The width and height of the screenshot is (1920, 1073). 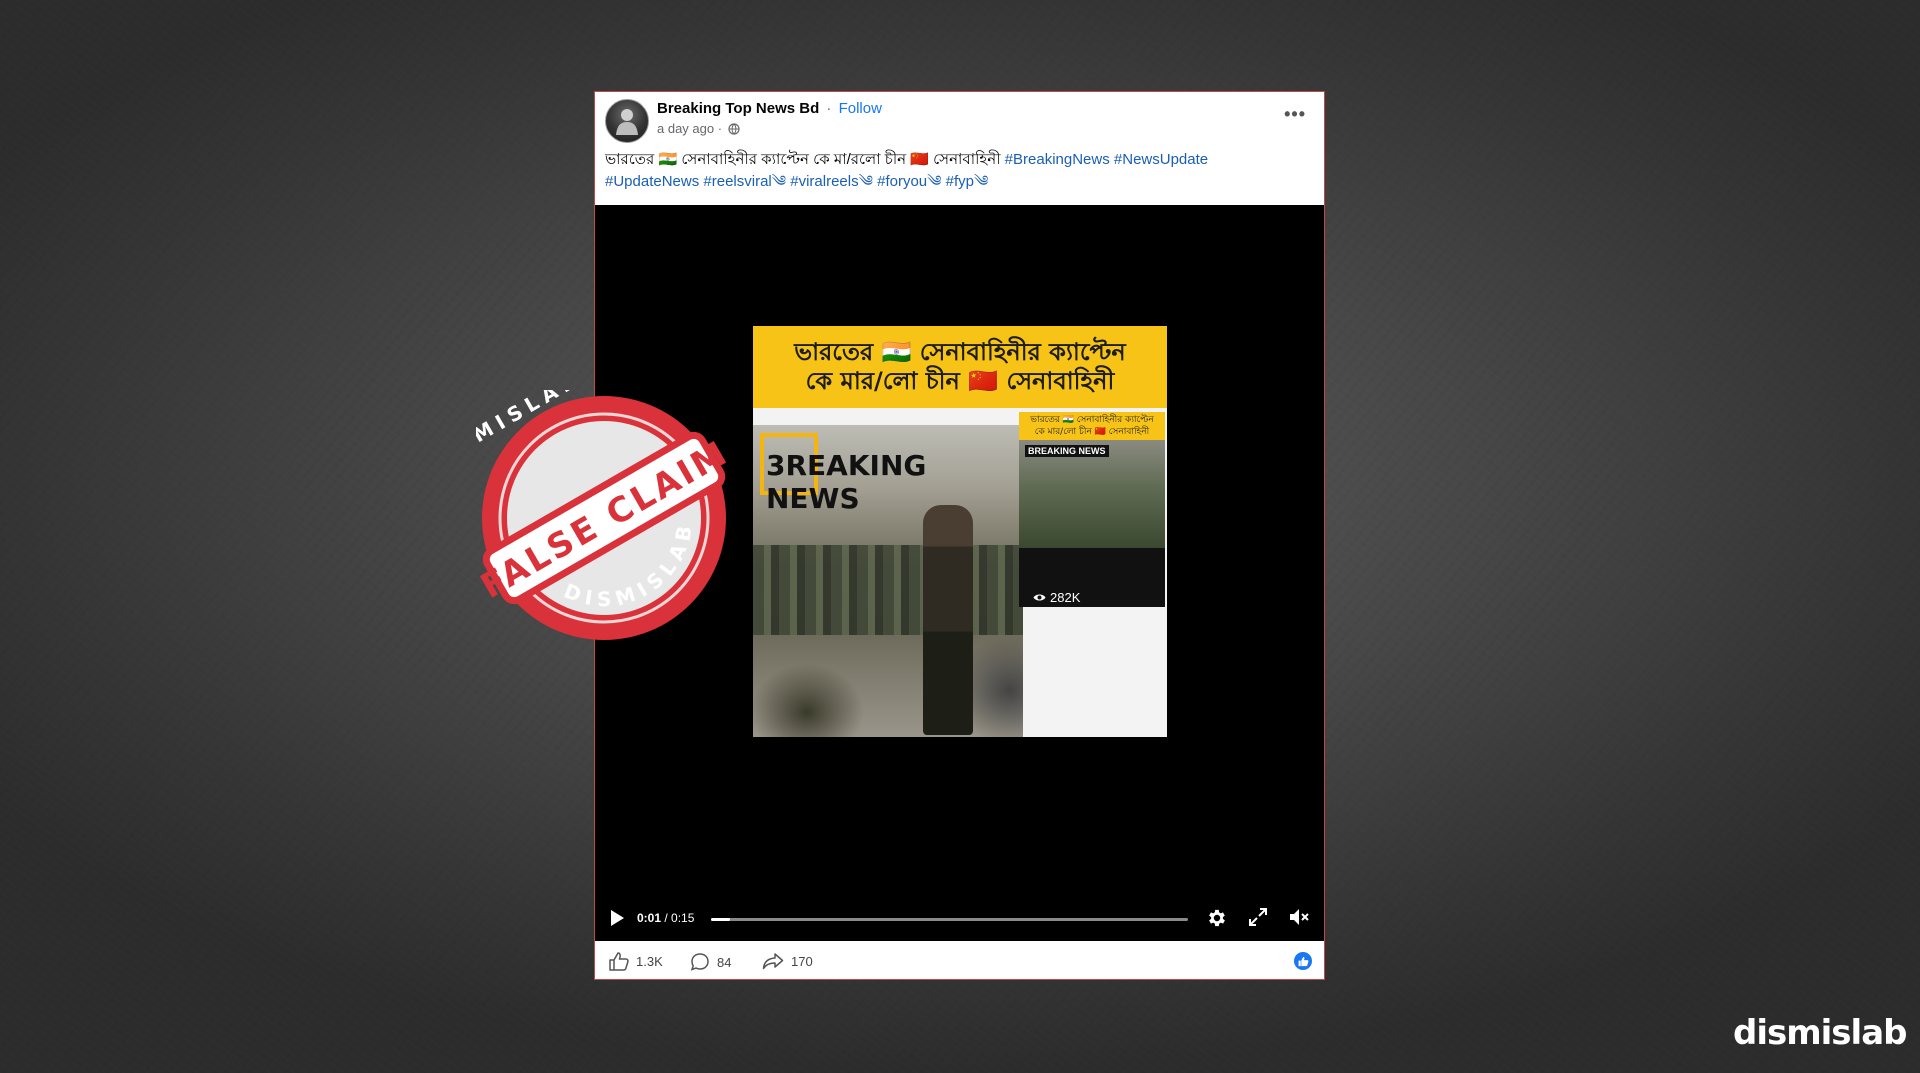 I want to click on hashtag-link: #UpdateNews, so click(x=652, y=181).